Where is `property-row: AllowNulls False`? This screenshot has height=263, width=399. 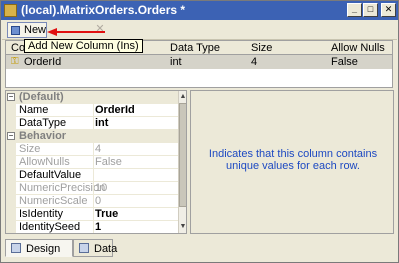 property-row: AllowNulls False is located at coordinates (92, 162).